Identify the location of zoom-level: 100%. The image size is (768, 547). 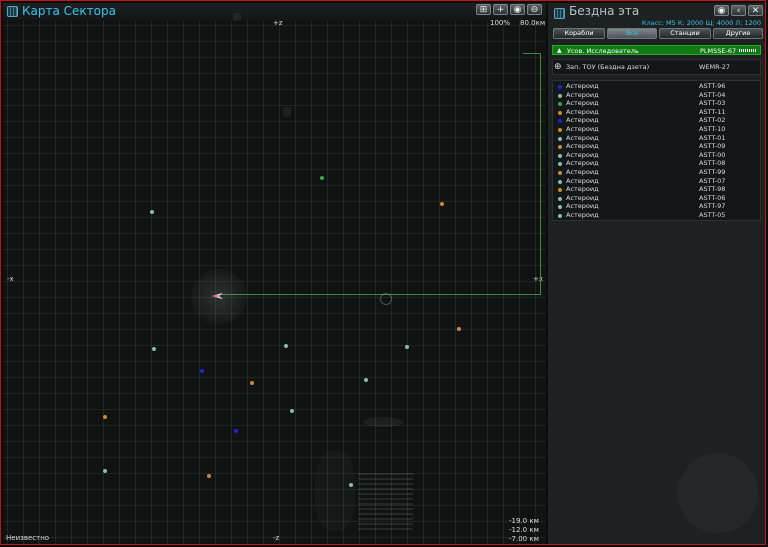
(500, 23).